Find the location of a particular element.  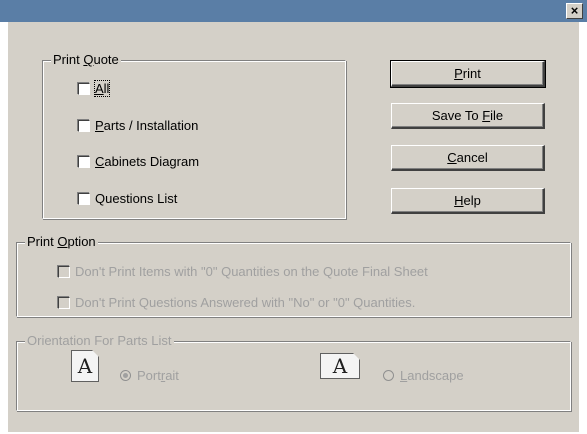

help-button-label: Help is located at coordinates (467, 200).